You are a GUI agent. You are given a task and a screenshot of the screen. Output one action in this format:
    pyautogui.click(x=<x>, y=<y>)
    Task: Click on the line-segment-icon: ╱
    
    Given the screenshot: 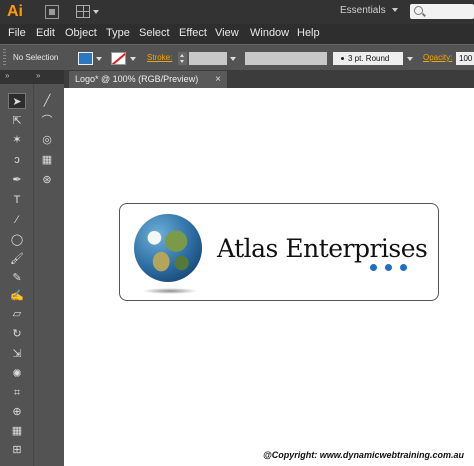 What is the action you would take?
    pyautogui.click(x=47, y=101)
    